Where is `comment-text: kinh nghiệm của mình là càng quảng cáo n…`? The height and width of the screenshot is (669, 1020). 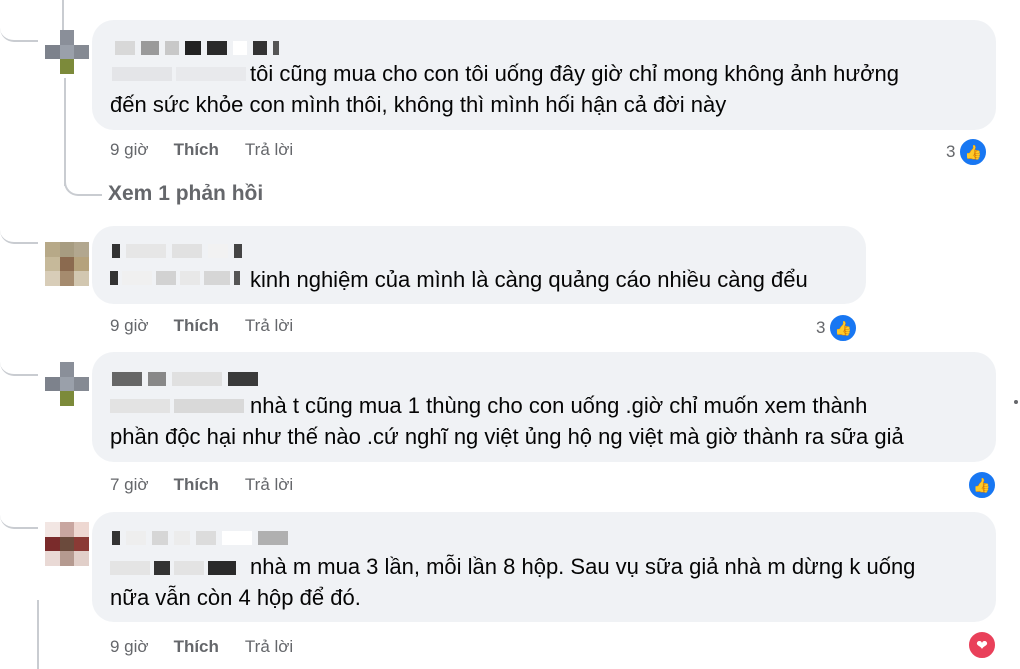 comment-text: kinh nghiệm của mình là càng quảng cáo n… is located at coordinates (529, 279).